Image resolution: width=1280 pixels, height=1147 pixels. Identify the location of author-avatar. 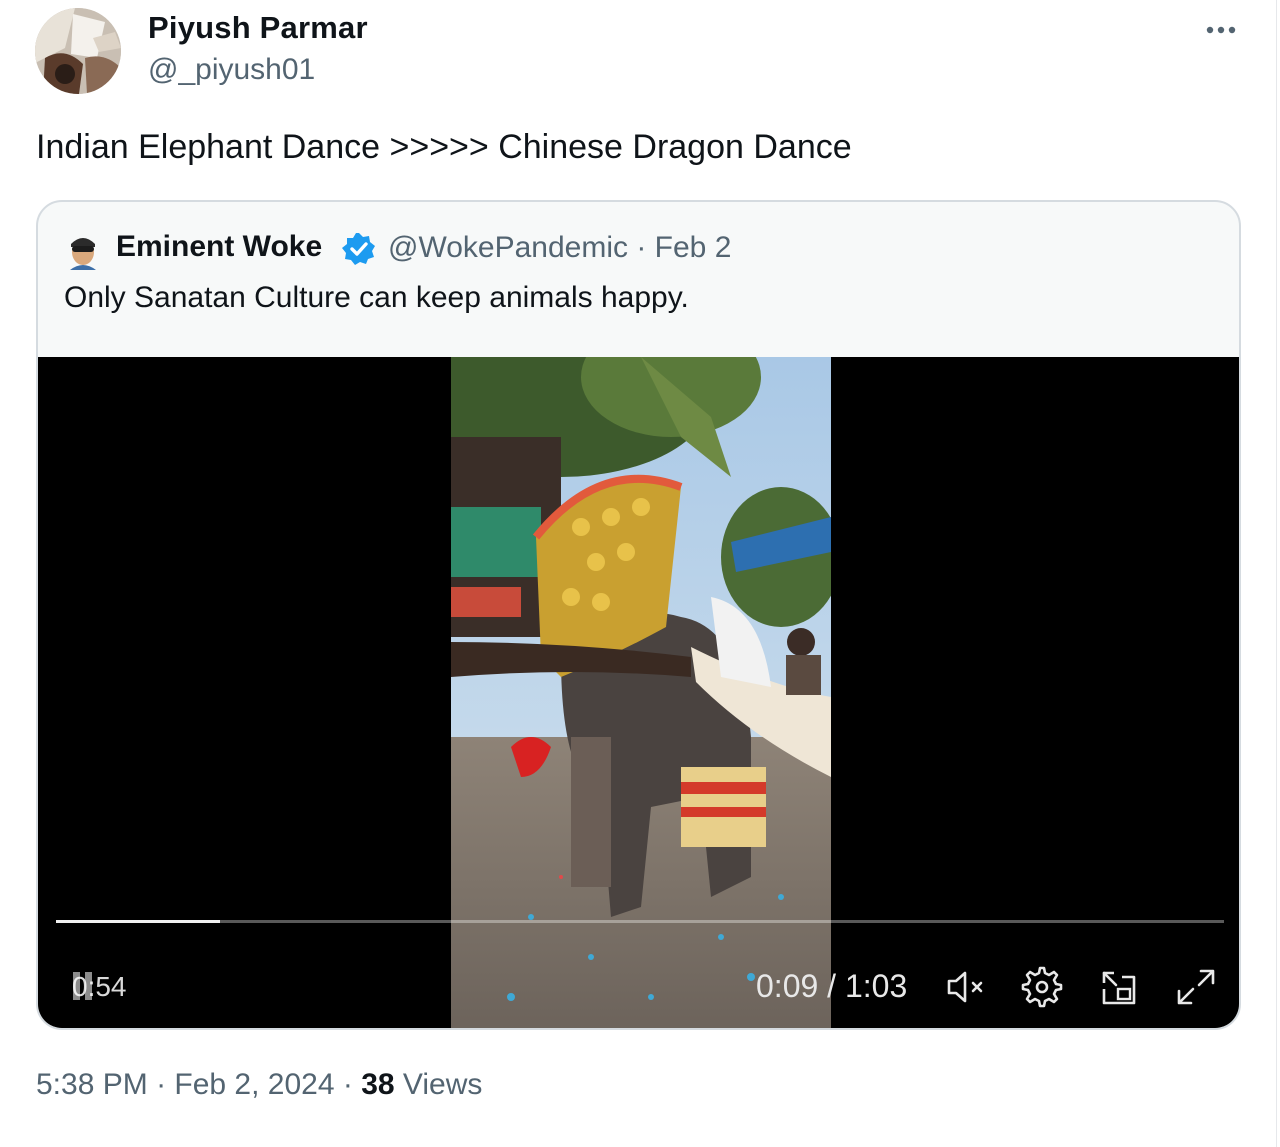
(78, 51).